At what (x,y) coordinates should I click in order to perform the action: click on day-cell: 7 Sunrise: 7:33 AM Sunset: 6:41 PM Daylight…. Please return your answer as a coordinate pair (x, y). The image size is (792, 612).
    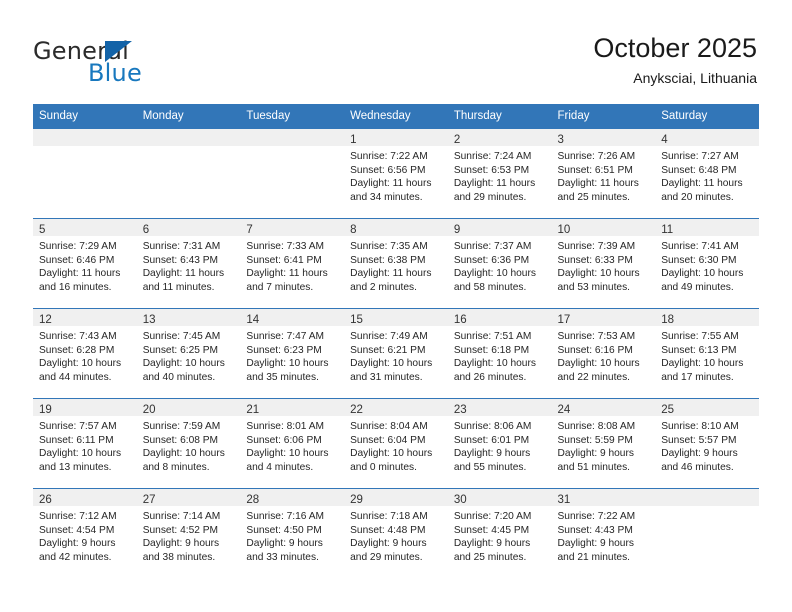
    Looking at the image, I should click on (292, 263).